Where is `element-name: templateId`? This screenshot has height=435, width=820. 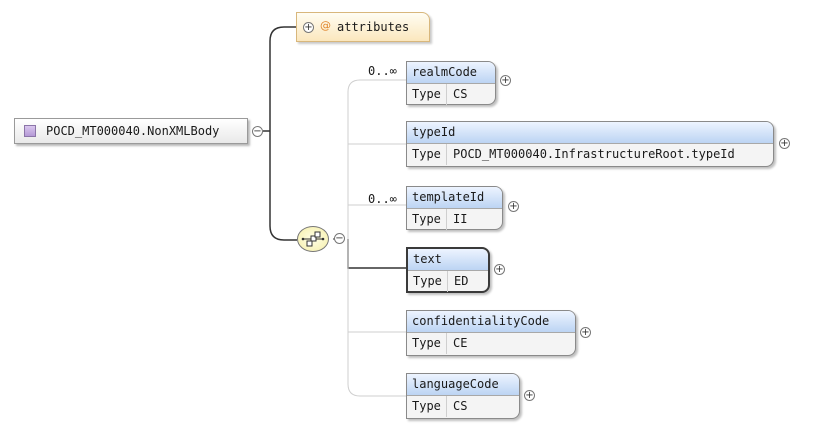 element-name: templateId is located at coordinates (454, 198).